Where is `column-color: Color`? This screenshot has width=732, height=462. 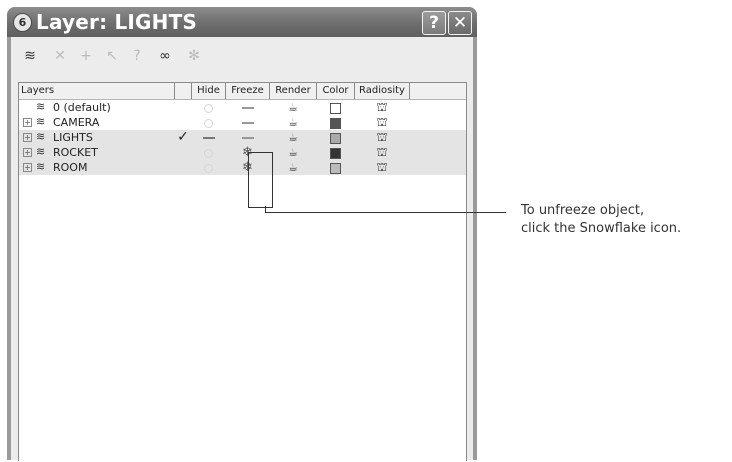
column-color: Color is located at coordinates (336, 91).